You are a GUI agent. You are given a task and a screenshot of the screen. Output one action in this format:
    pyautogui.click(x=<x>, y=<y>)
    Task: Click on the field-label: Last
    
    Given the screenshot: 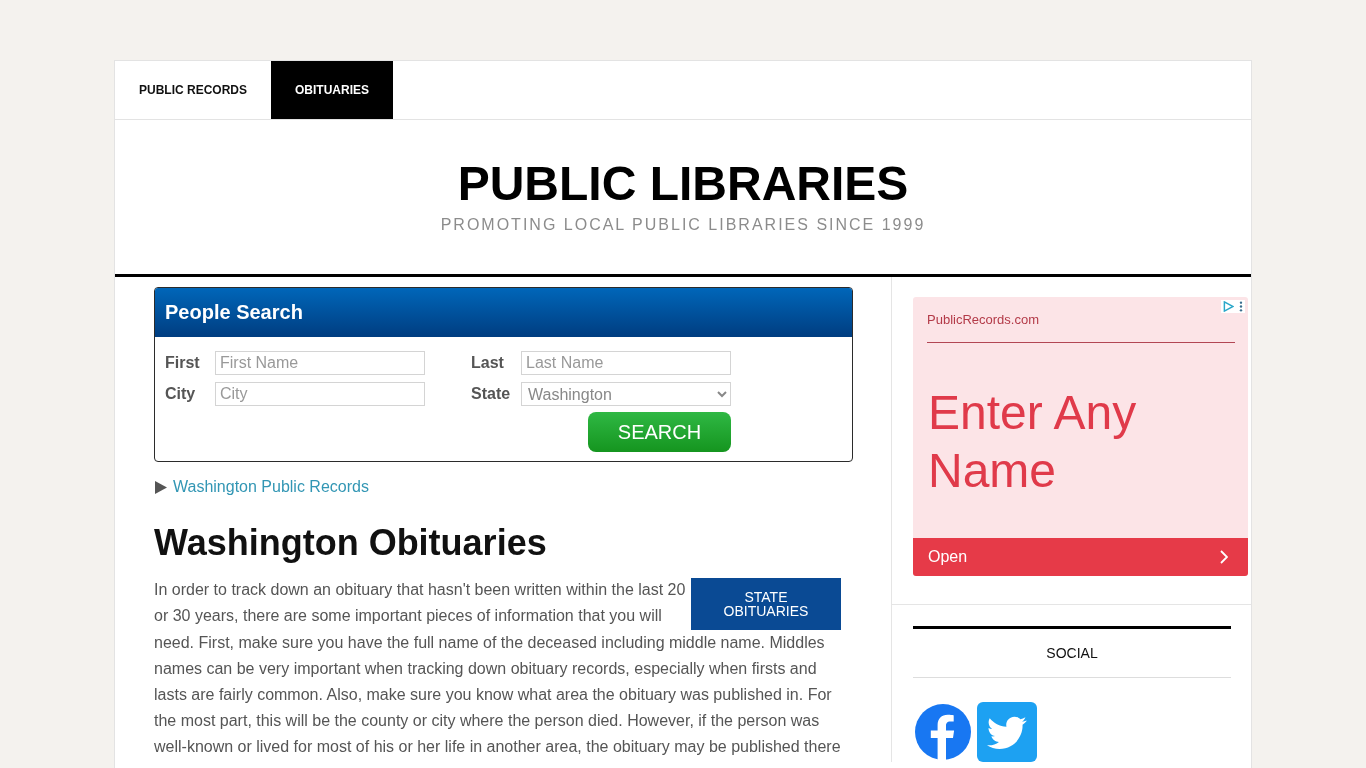 What is the action you would take?
    pyautogui.click(x=488, y=363)
    